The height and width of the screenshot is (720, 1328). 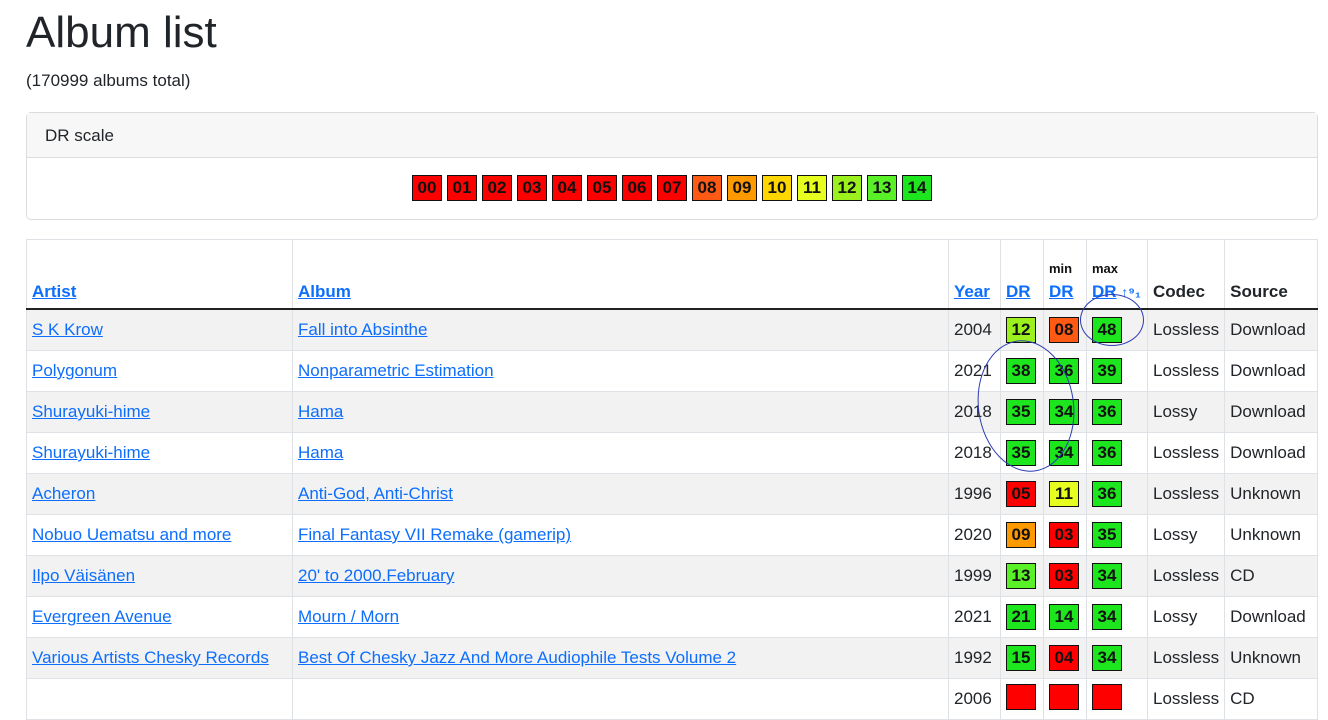 I want to click on album-link: Mourn / Morn, so click(x=348, y=616).